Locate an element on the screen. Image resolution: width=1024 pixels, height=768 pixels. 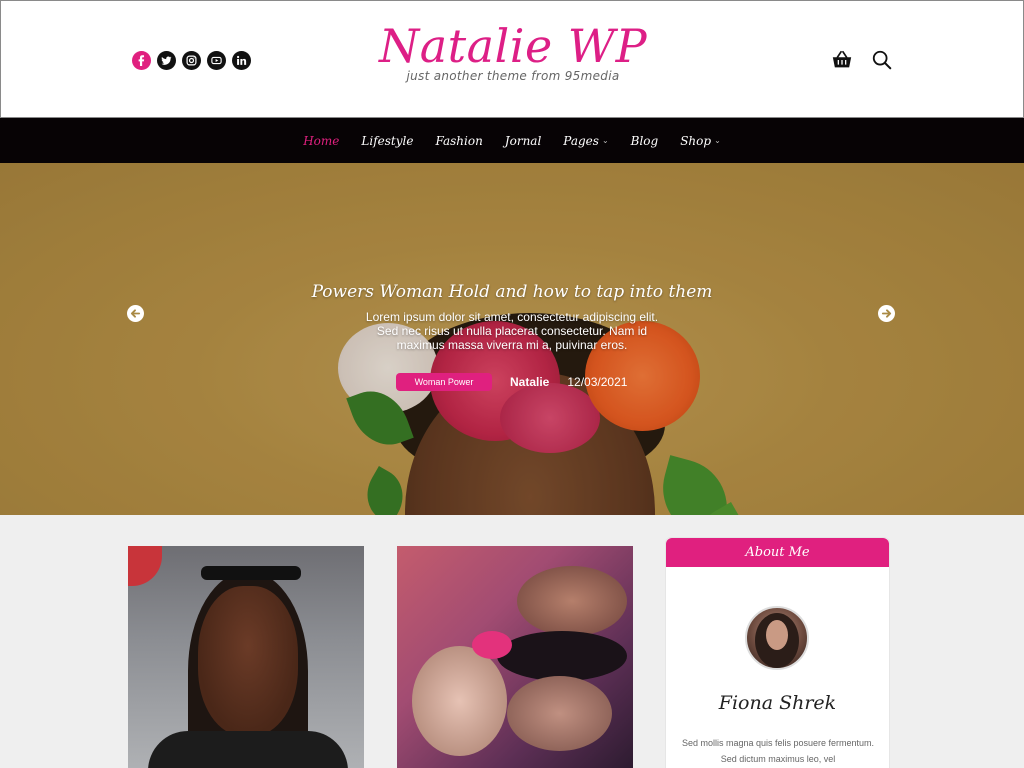
nav-item-lifestyle: Lifestyle is located at coordinates (387, 141).